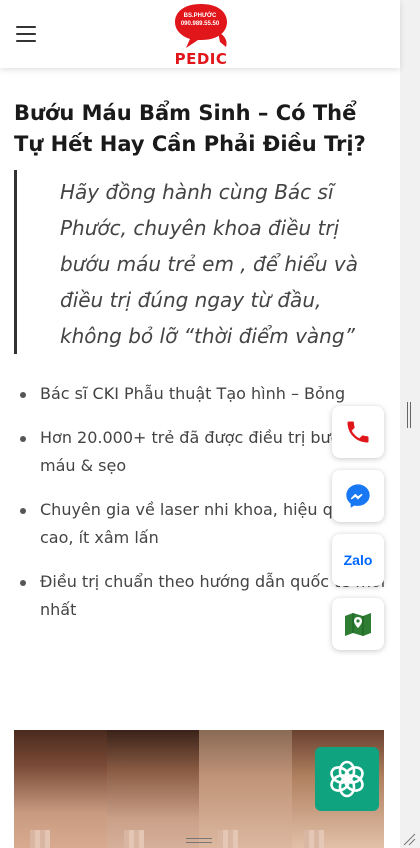 The height and width of the screenshot is (848, 420). I want to click on messenger-button, so click(358, 496).